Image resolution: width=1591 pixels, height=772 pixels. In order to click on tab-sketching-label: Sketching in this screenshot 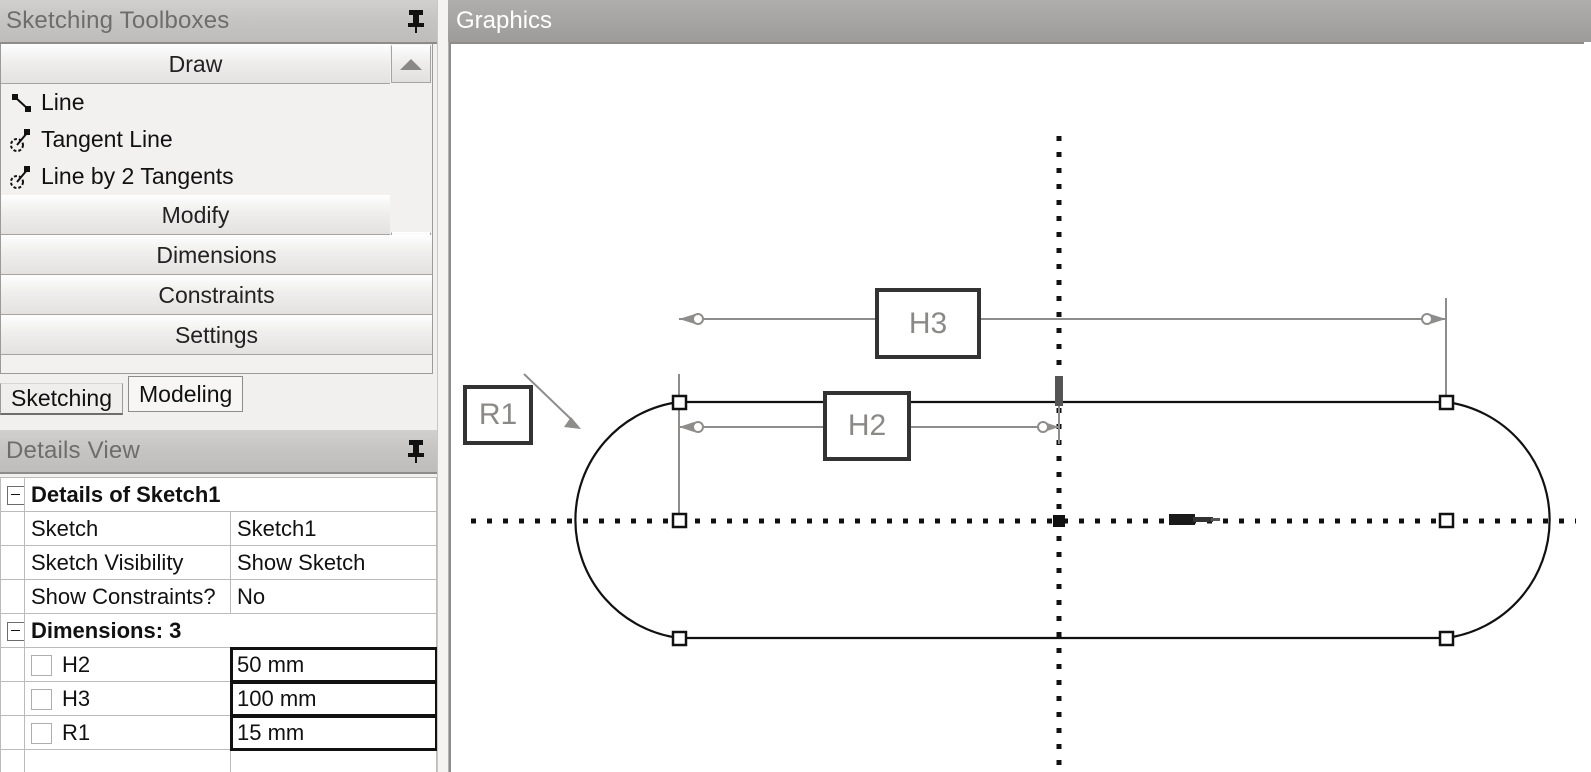, I will do `click(62, 398)`.